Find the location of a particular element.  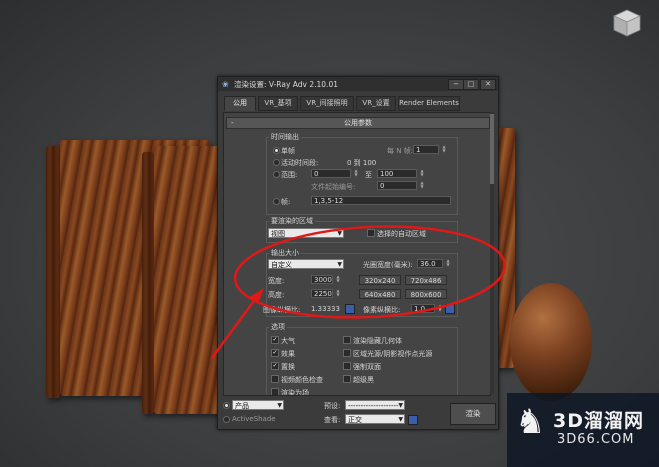

label-auto-region: 选择的自动区域 is located at coordinates (401, 234).